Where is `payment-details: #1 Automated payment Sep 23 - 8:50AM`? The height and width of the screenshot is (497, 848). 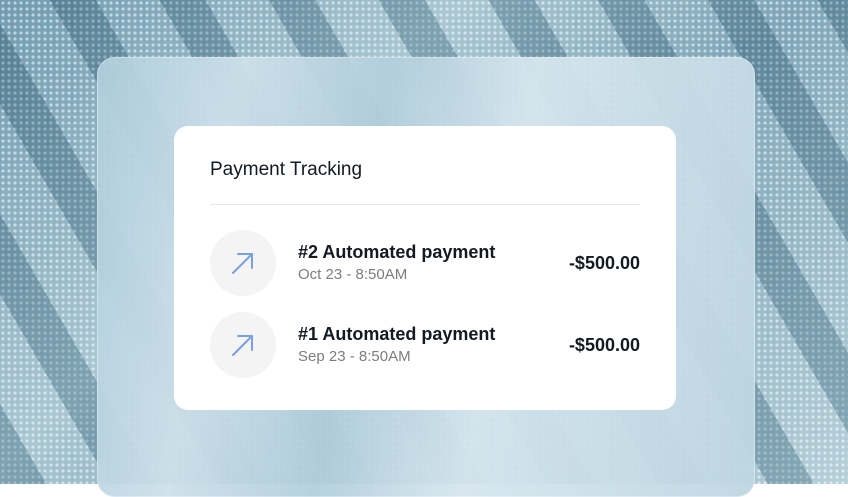 payment-details: #1 Automated payment Sep 23 - 8:50AM is located at coordinates (433, 345).